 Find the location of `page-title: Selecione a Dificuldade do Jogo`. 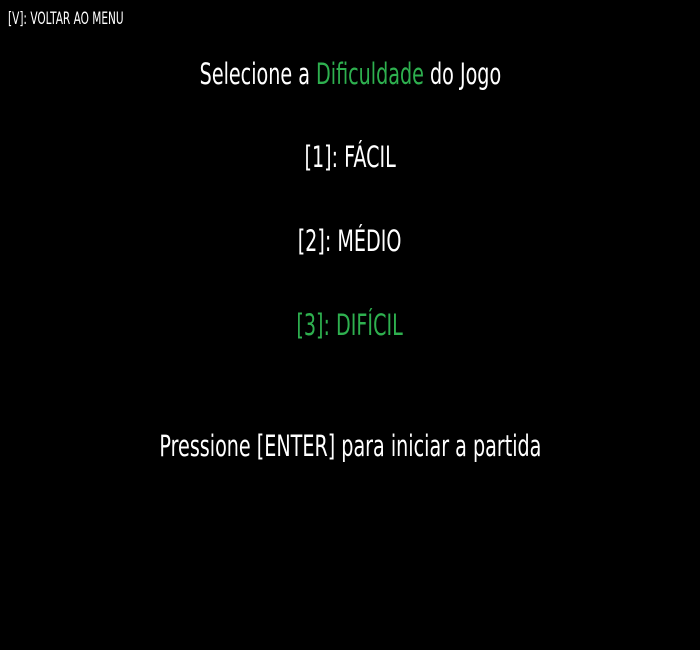

page-title: Selecione a Dificuldade do Jogo is located at coordinates (350, 74).